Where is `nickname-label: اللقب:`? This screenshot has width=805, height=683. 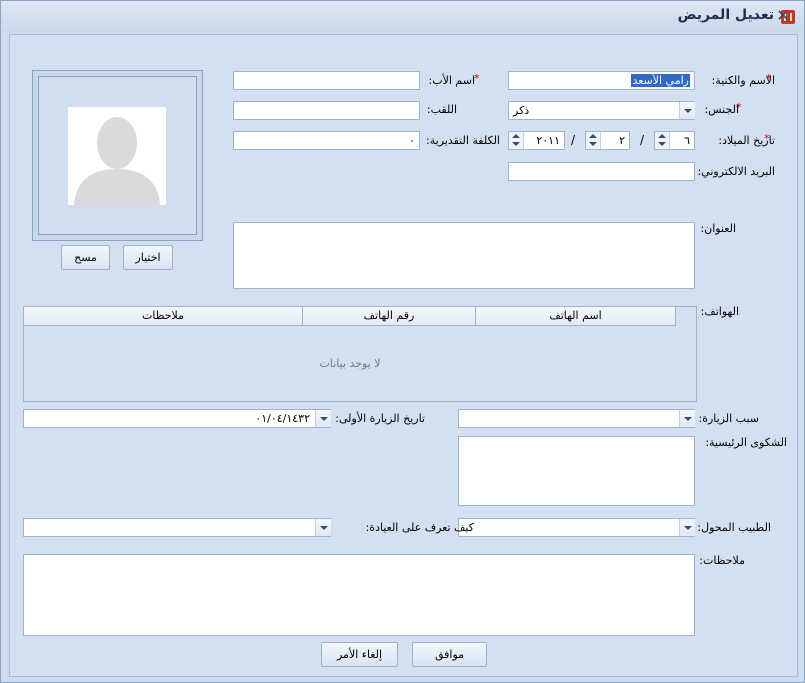 nickname-label: اللقب: is located at coordinates (441, 109).